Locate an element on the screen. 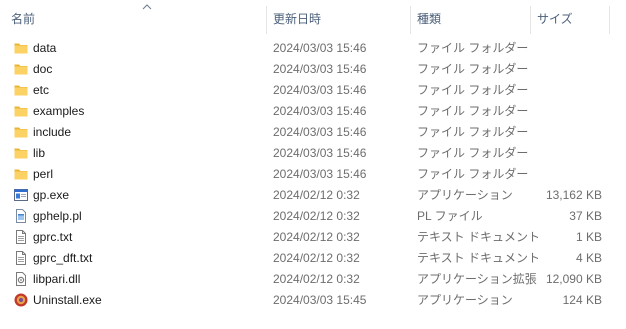 The width and height of the screenshot is (626, 329). file-type: アプリケーション拡張 is located at coordinates (477, 279).